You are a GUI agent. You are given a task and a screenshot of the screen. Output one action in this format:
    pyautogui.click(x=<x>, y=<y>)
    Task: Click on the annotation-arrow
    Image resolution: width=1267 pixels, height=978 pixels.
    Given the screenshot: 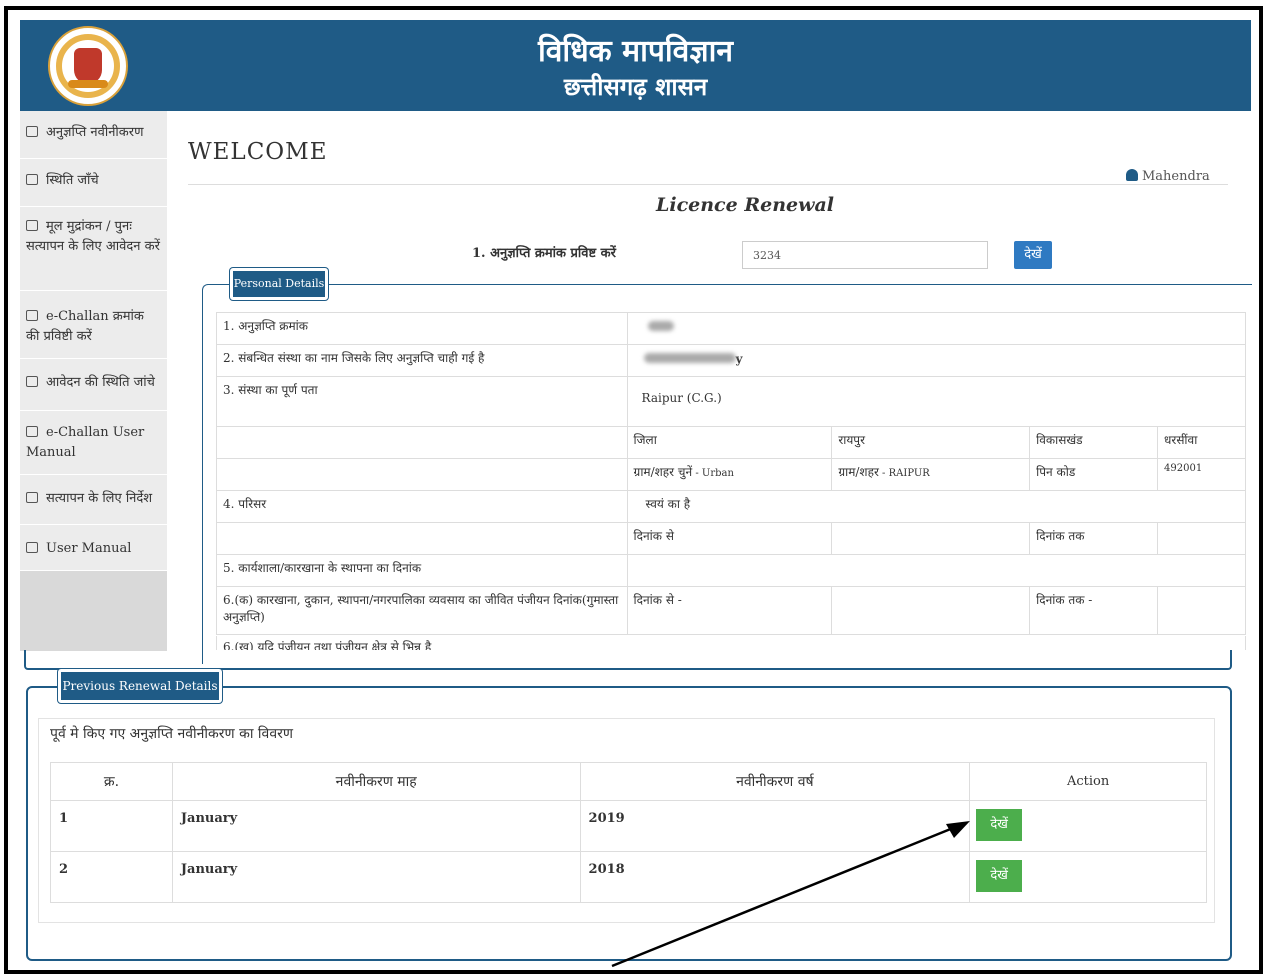 What is the action you would take?
    pyautogui.click(x=790, y=894)
    